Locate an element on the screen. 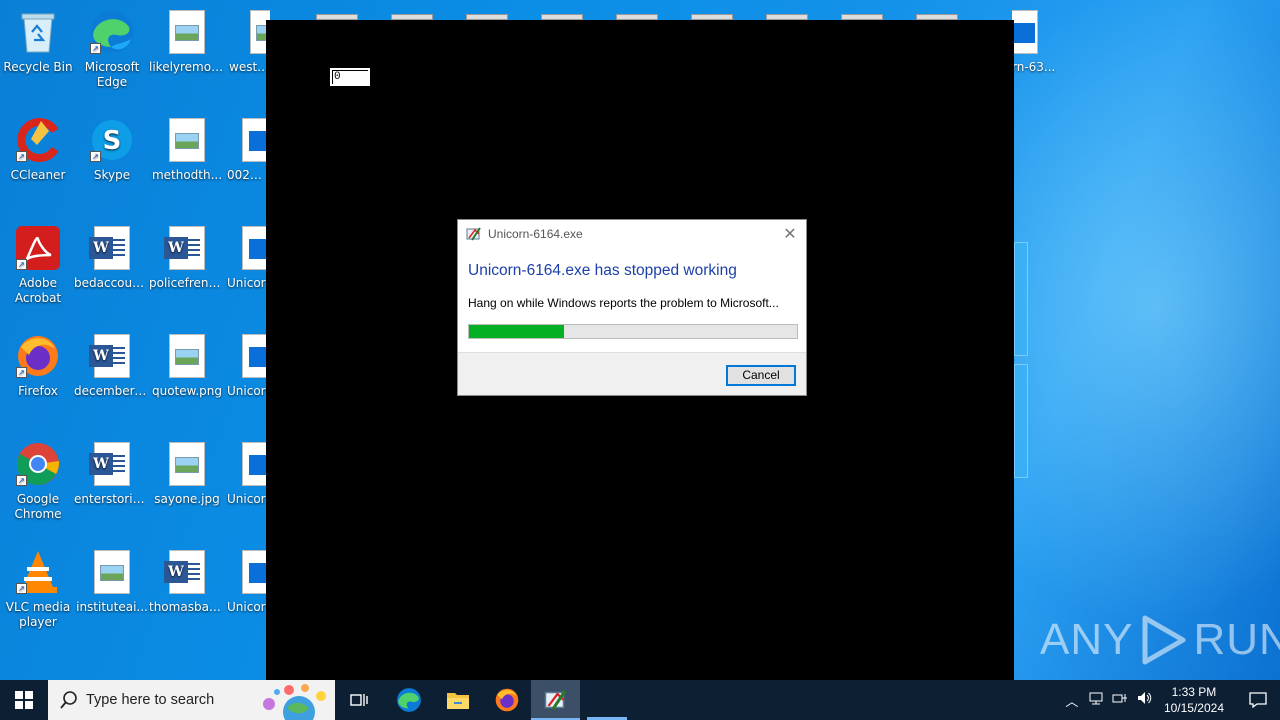 Image resolution: width=1280 pixels, height=720 pixels. dialog-title: Unicorn-6164.exe is located at coordinates (535, 234).